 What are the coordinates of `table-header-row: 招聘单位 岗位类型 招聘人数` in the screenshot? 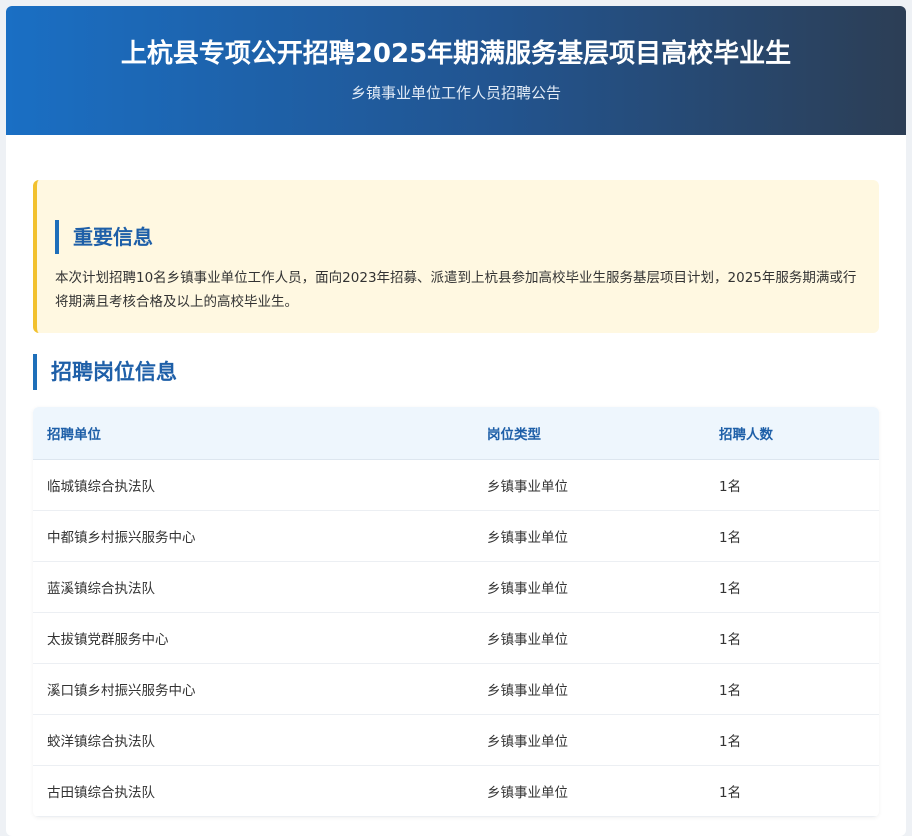 It's located at (456, 433).